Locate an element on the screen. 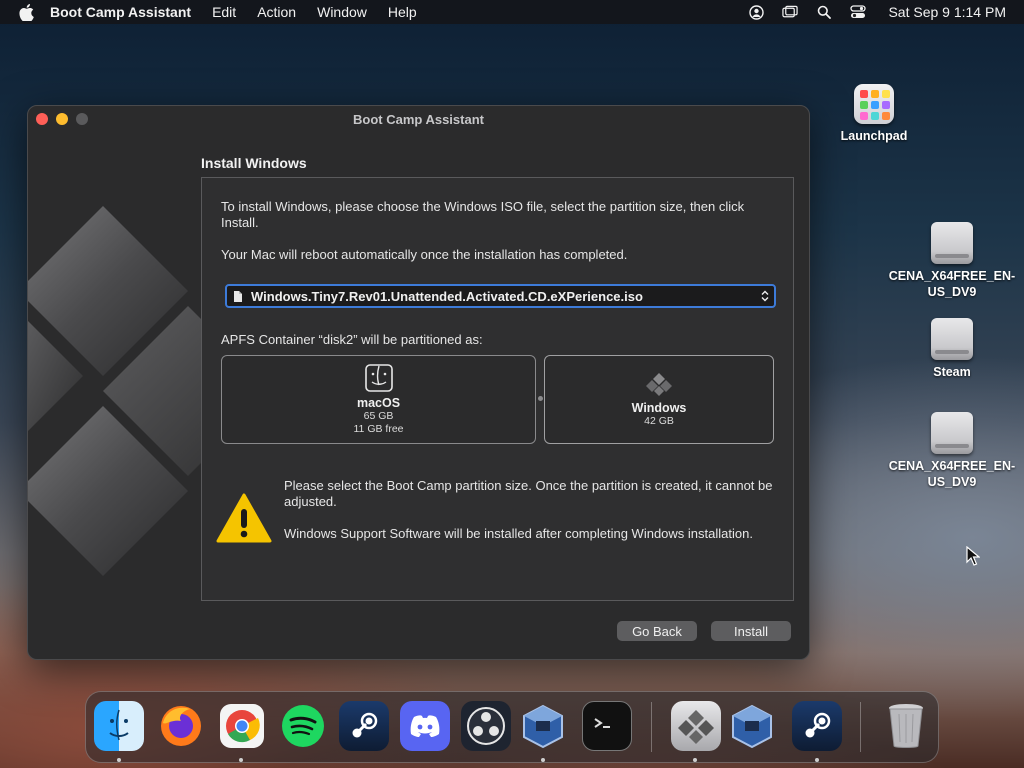 The image size is (1024, 768). macos-drive-icon is located at coordinates (378, 378).